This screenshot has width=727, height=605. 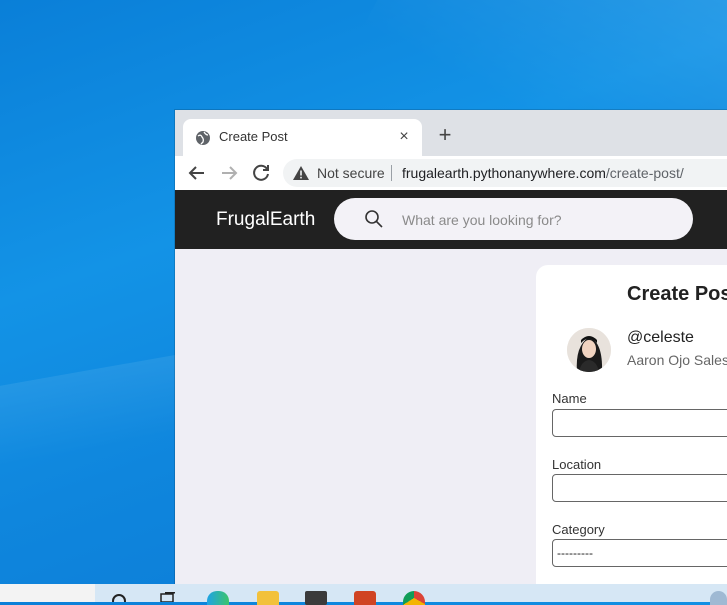 What do you see at coordinates (261, 173) in the screenshot?
I see `reload-icon` at bounding box center [261, 173].